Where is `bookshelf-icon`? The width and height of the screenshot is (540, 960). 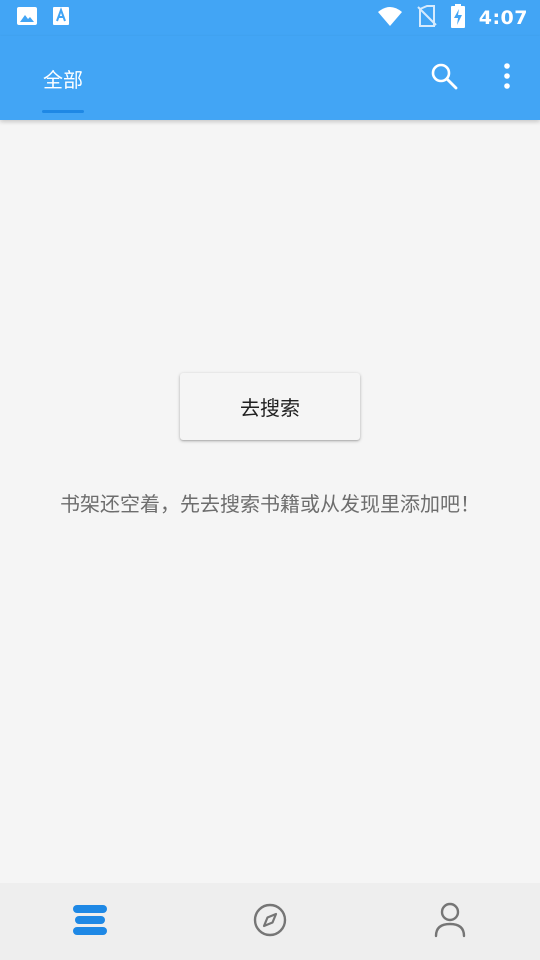 bookshelf-icon is located at coordinates (90, 922).